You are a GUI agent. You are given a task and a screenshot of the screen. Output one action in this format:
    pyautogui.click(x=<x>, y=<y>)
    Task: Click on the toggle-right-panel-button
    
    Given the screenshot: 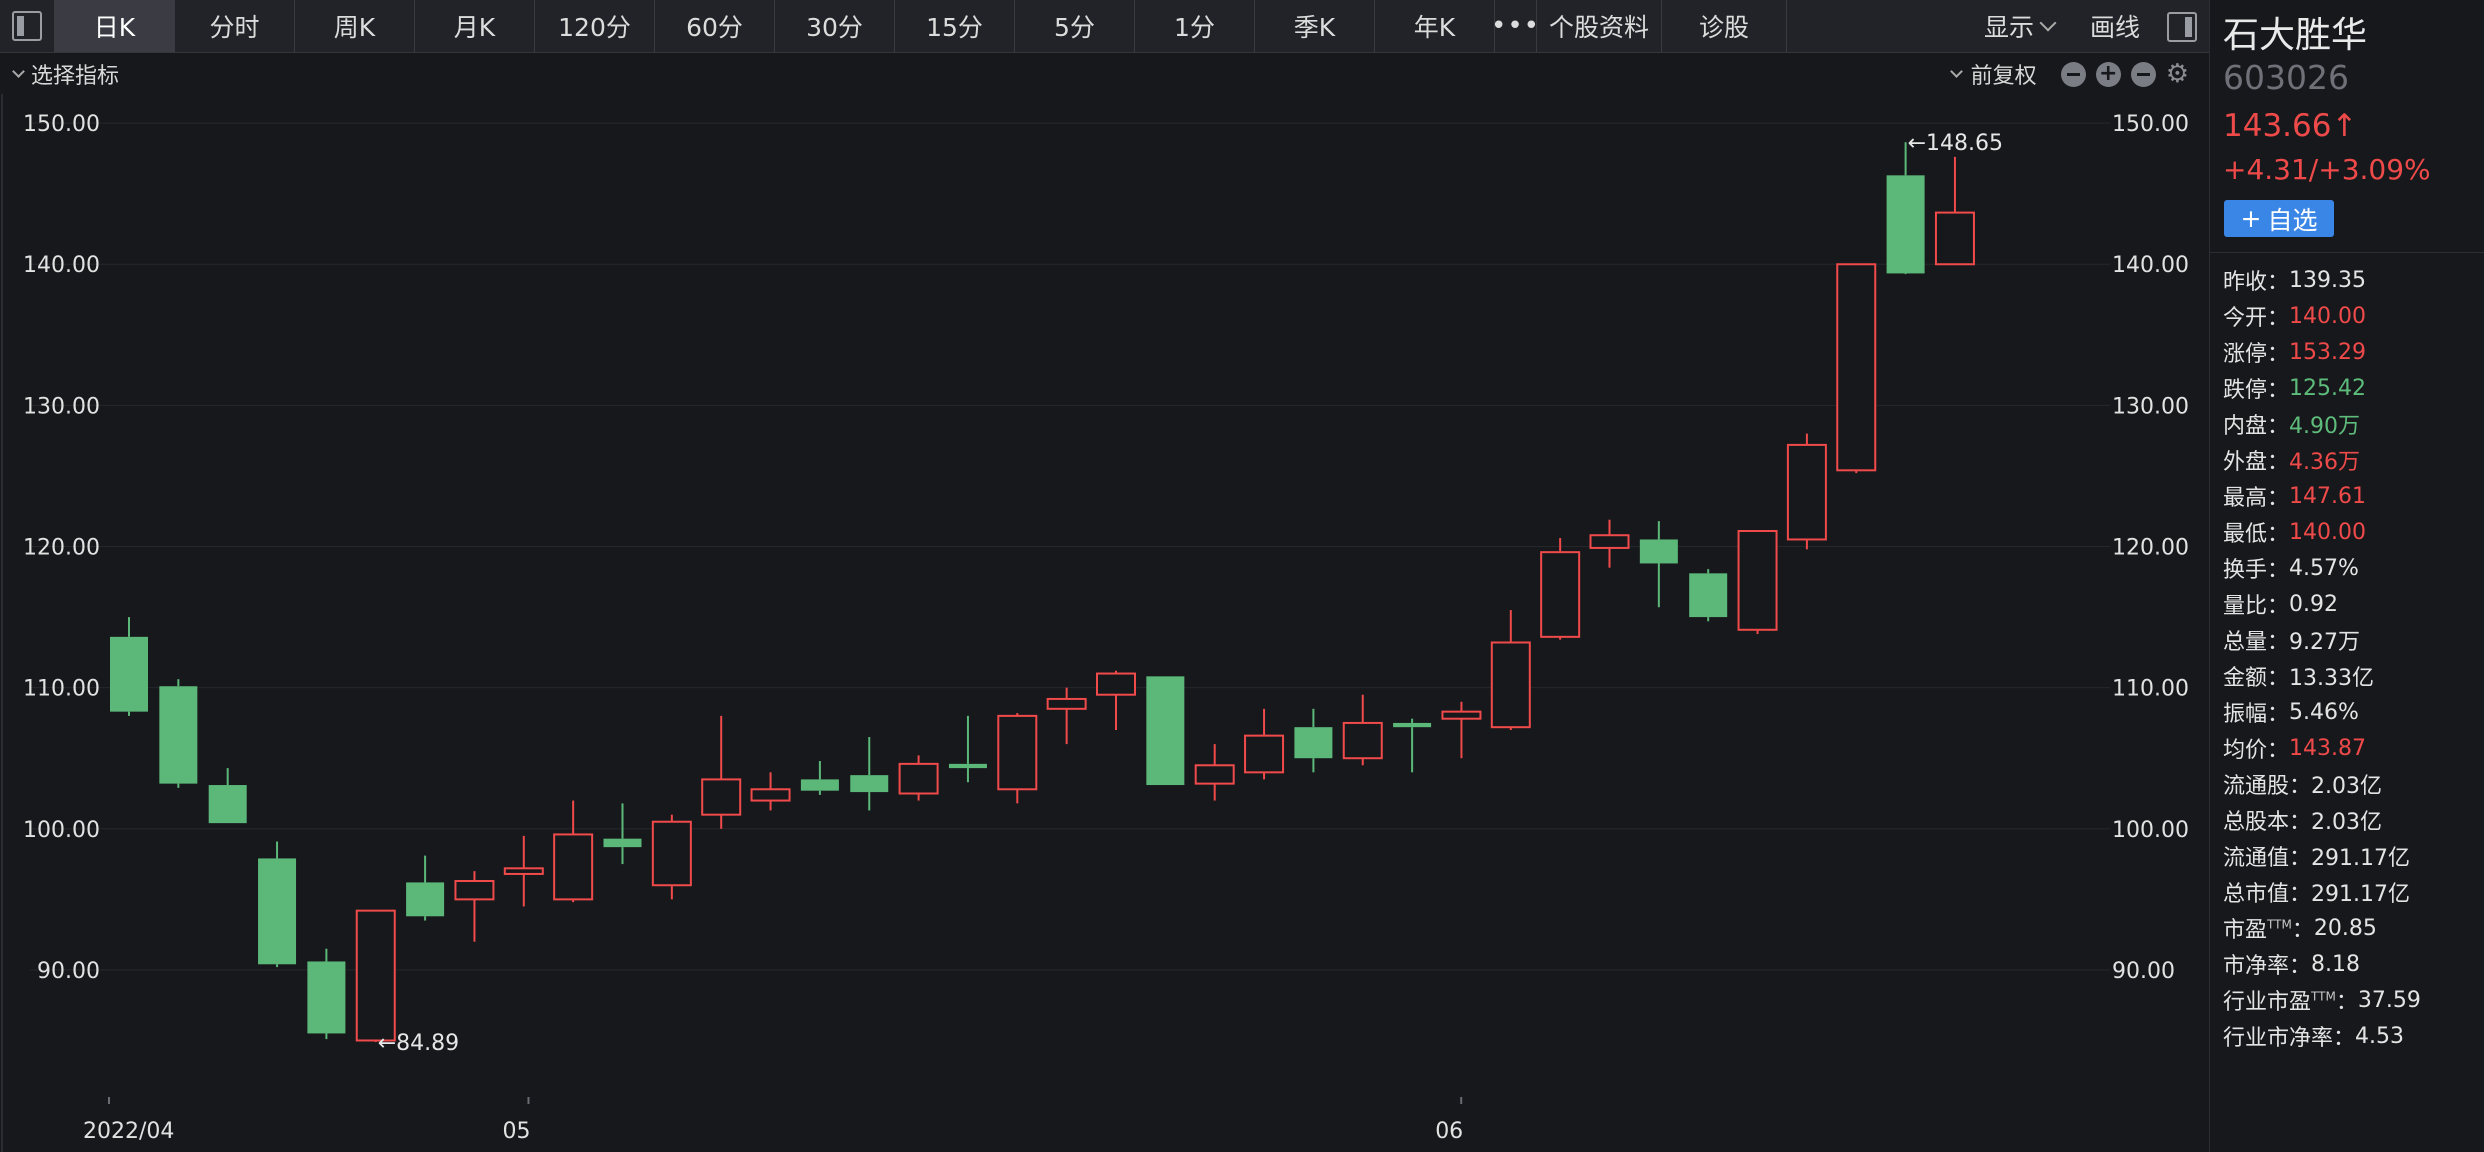 What is the action you would take?
    pyautogui.click(x=2182, y=26)
    